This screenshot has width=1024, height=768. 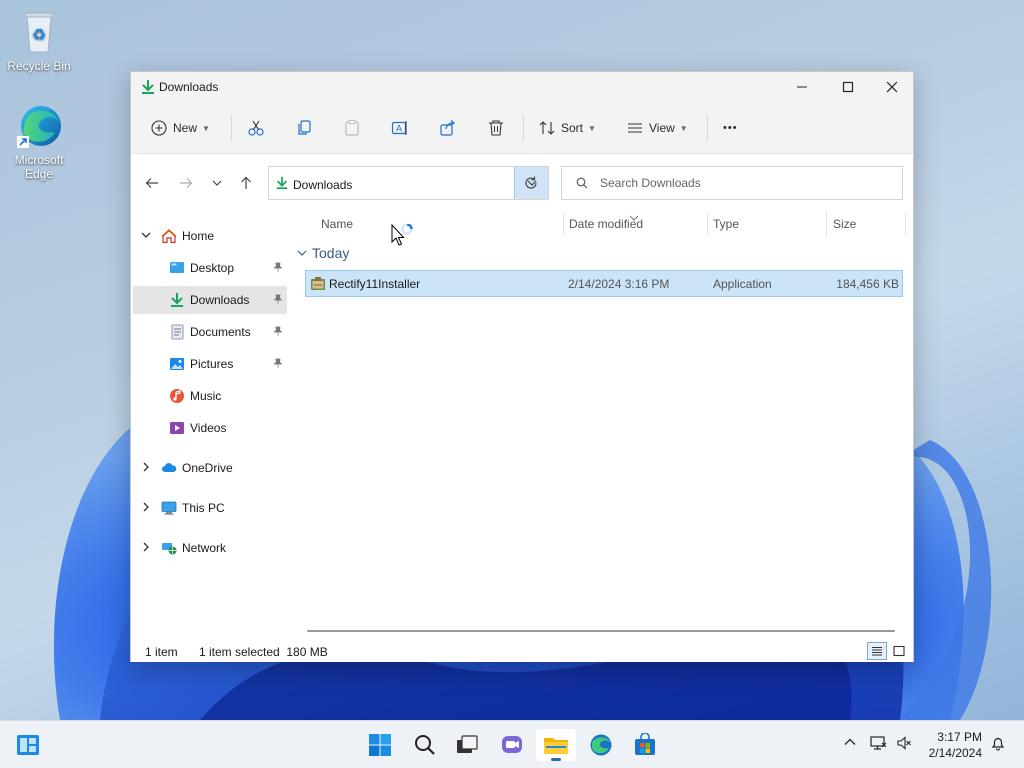 I want to click on share-button, so click(x=448, y=128).